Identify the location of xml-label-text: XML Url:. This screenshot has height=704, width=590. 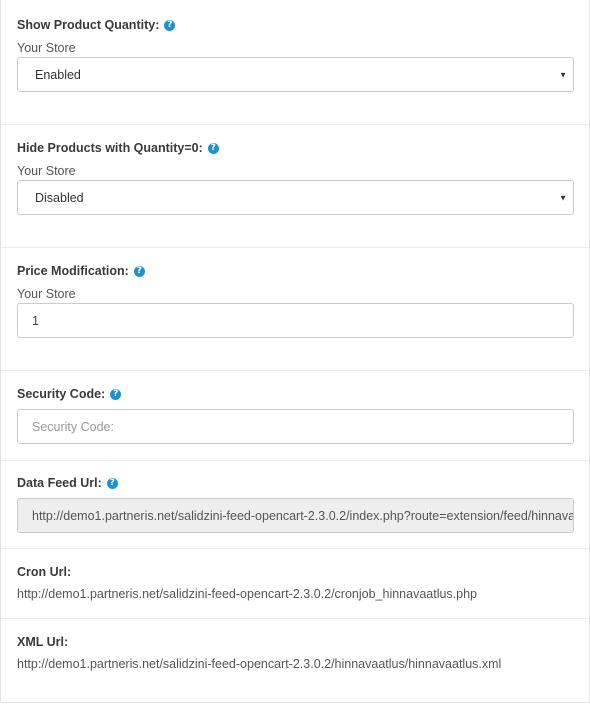
(43, 642).